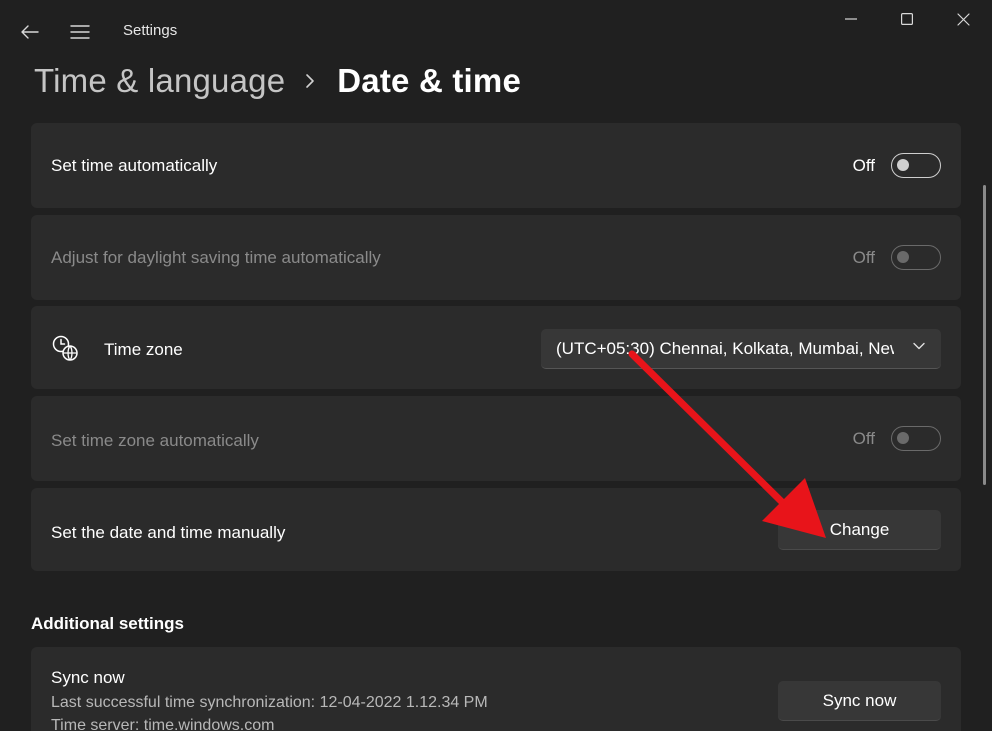 The width and height of the screenshot is (992, 731). I want to click on window-title: Settings, so click(150, 30).